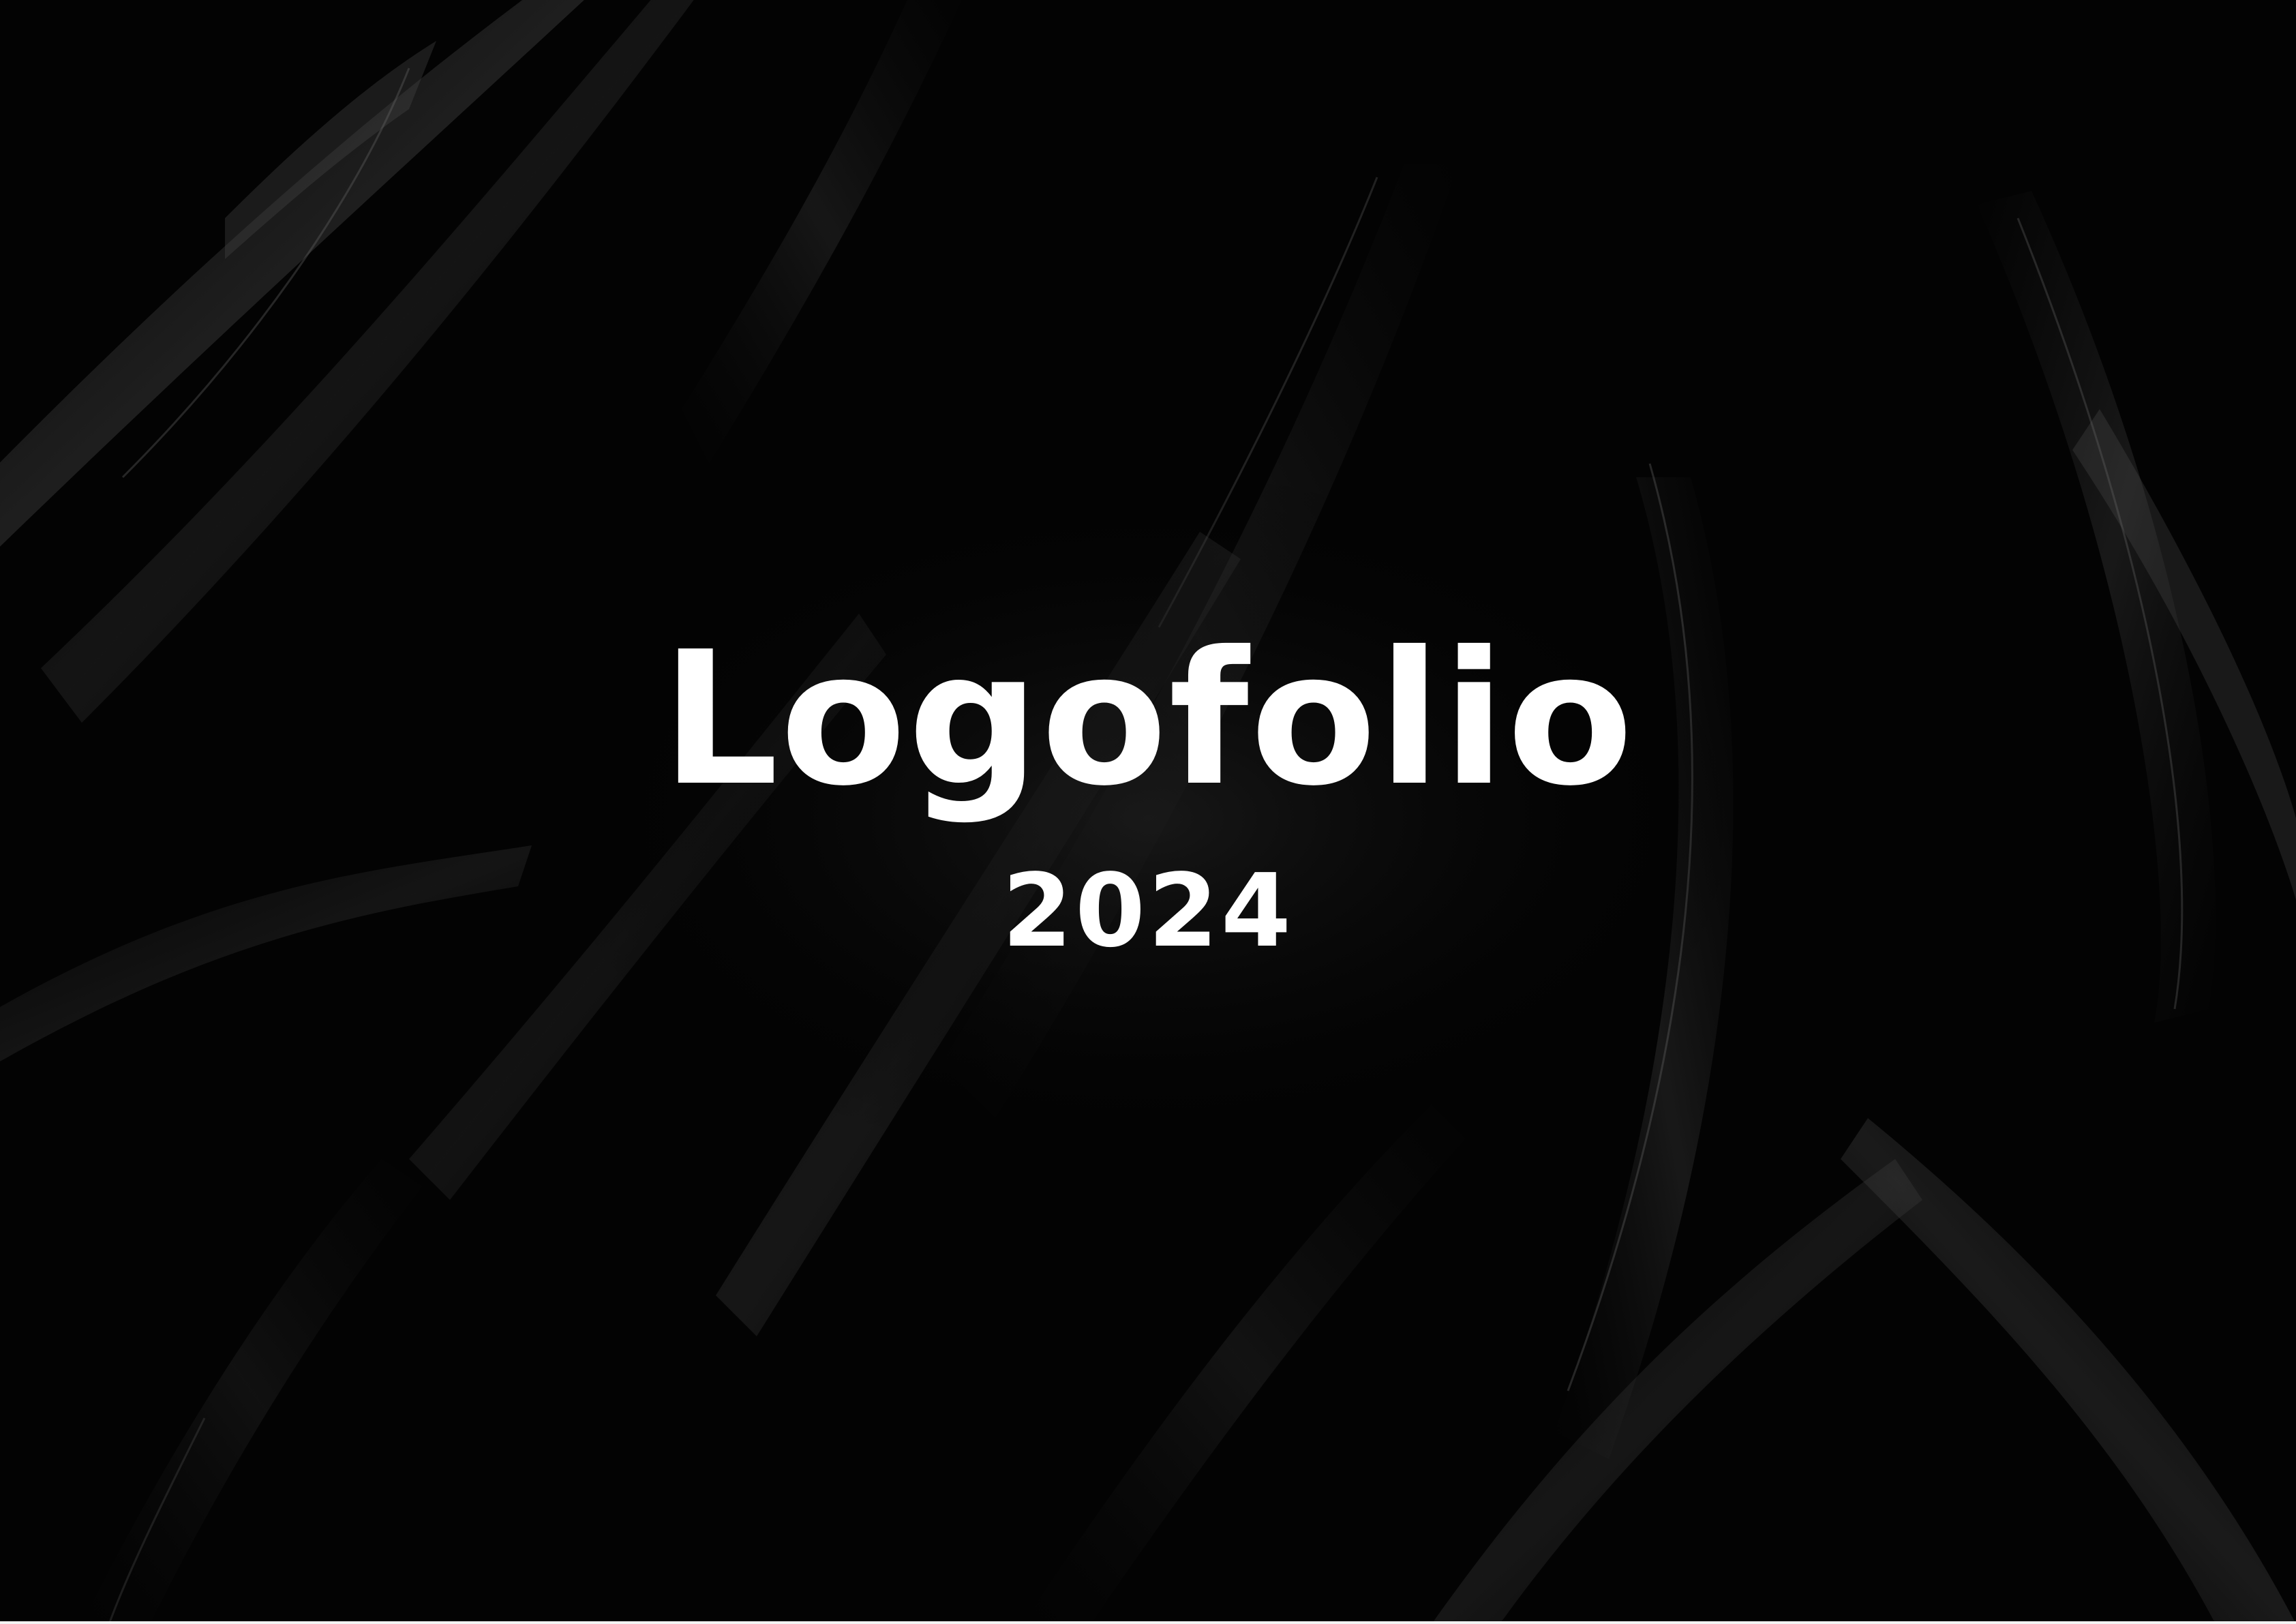 This screenshot has height=1624, width=2296. I want to click on bottom-edge, so click(1148, 1622).